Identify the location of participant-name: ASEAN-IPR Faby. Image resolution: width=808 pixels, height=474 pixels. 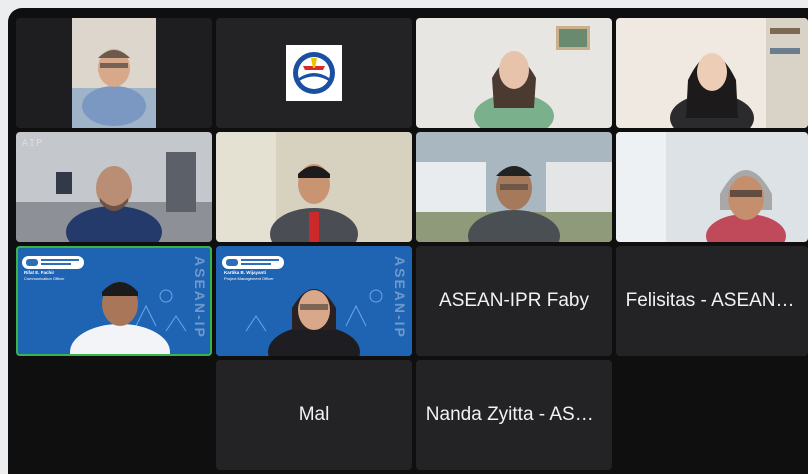
(514, 300).